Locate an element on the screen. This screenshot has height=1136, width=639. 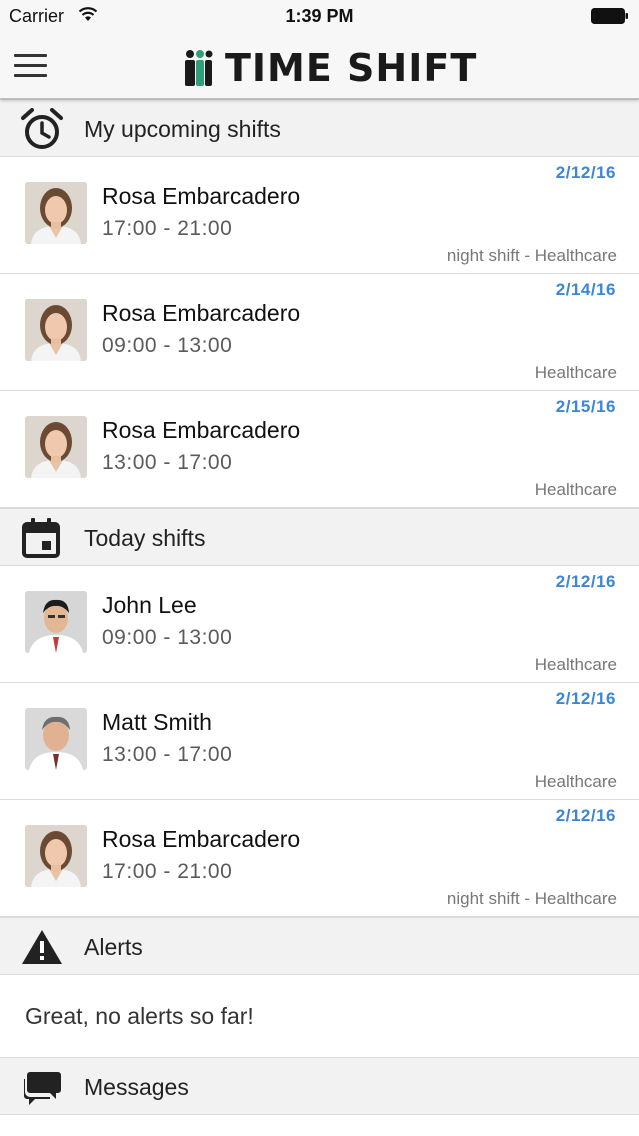
people-logo-icon is located at coordinates (198, 68).